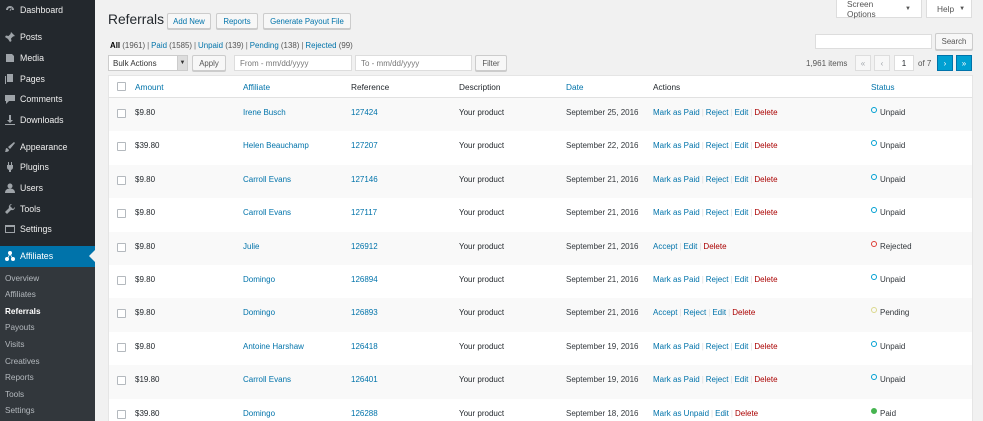 This screenshot has height=421, width=983. I want to click on menu-item-pages: Pages, so click(47, 78).